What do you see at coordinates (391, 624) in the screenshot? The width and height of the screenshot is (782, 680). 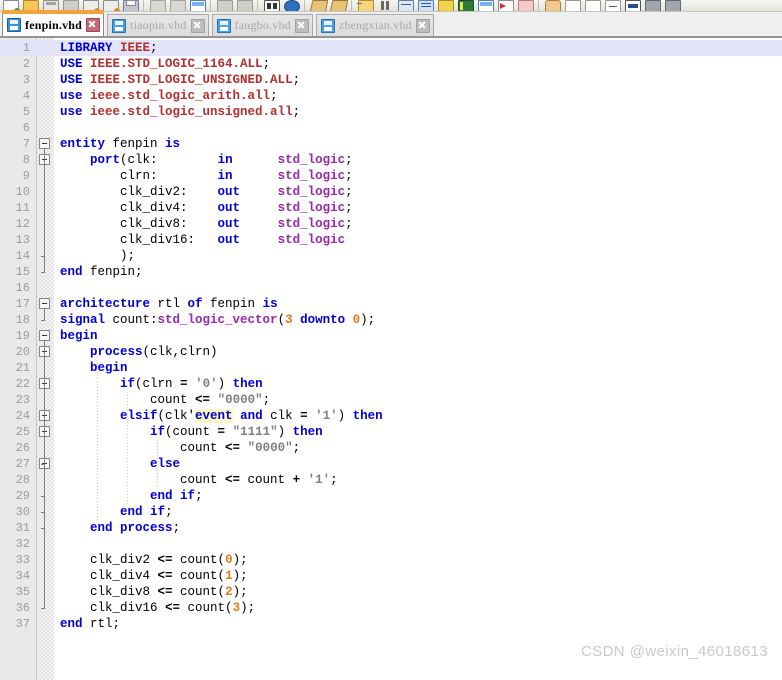 I see `code-line: 37 end rtl;` at bounding box center [391, 624].